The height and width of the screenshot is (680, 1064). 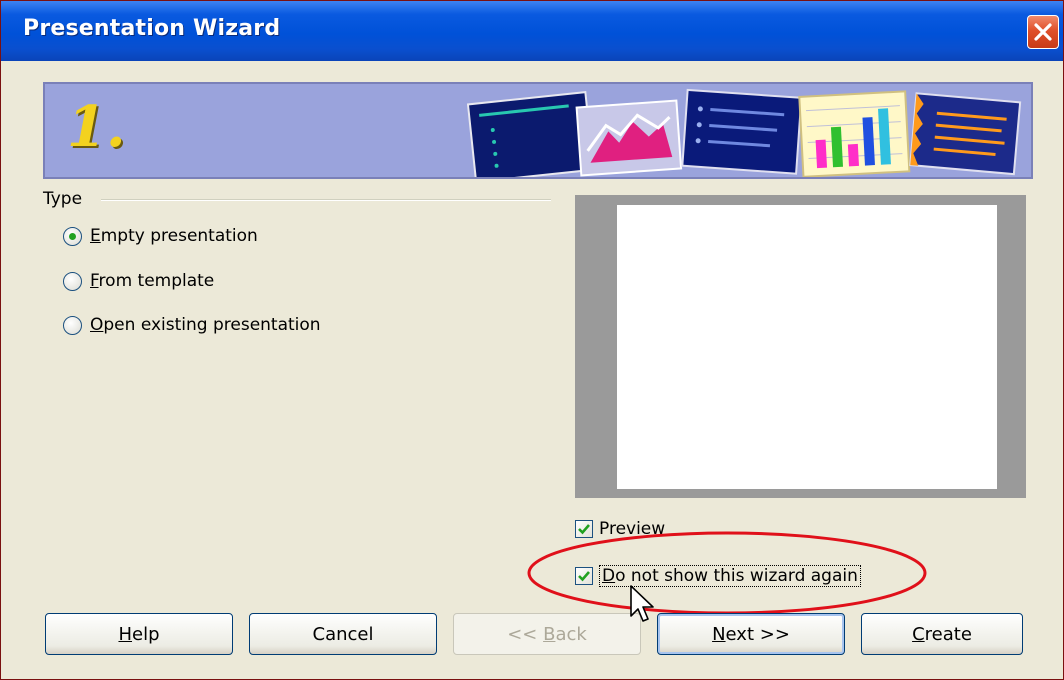 What do you see at coordinates (547, 634) in the screenshot?
I see `back-button: << Back` at bounding box center [547, 634].